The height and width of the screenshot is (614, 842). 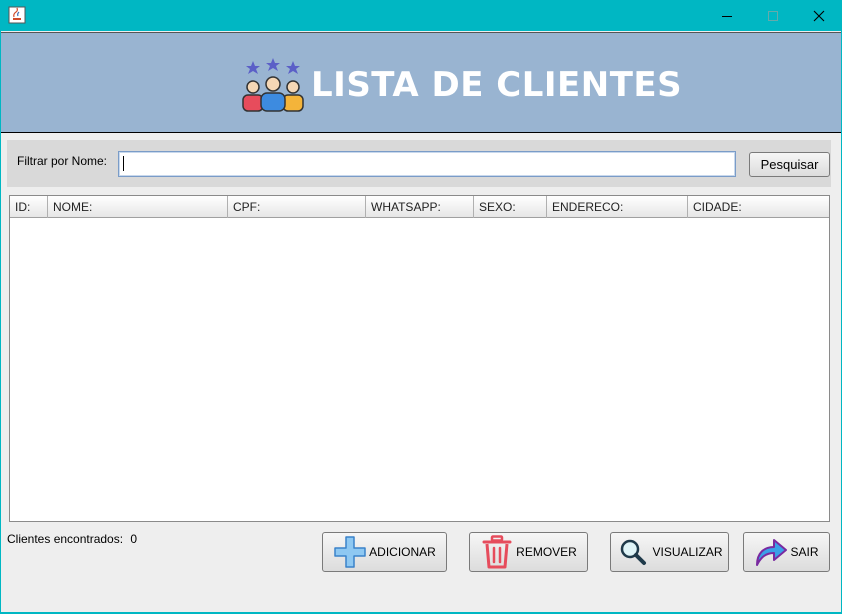 I want to click on magnifier-icon, so click(x=633, y=552).